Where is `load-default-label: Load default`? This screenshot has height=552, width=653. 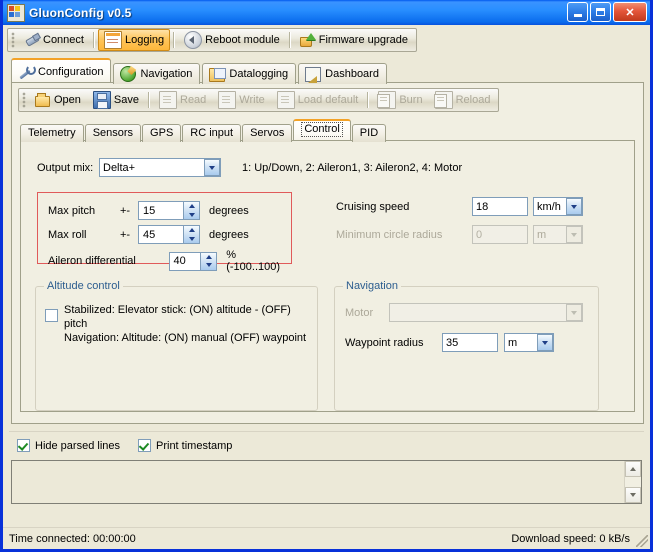 load-default-label: Load default is located at coordinates (328, 100).